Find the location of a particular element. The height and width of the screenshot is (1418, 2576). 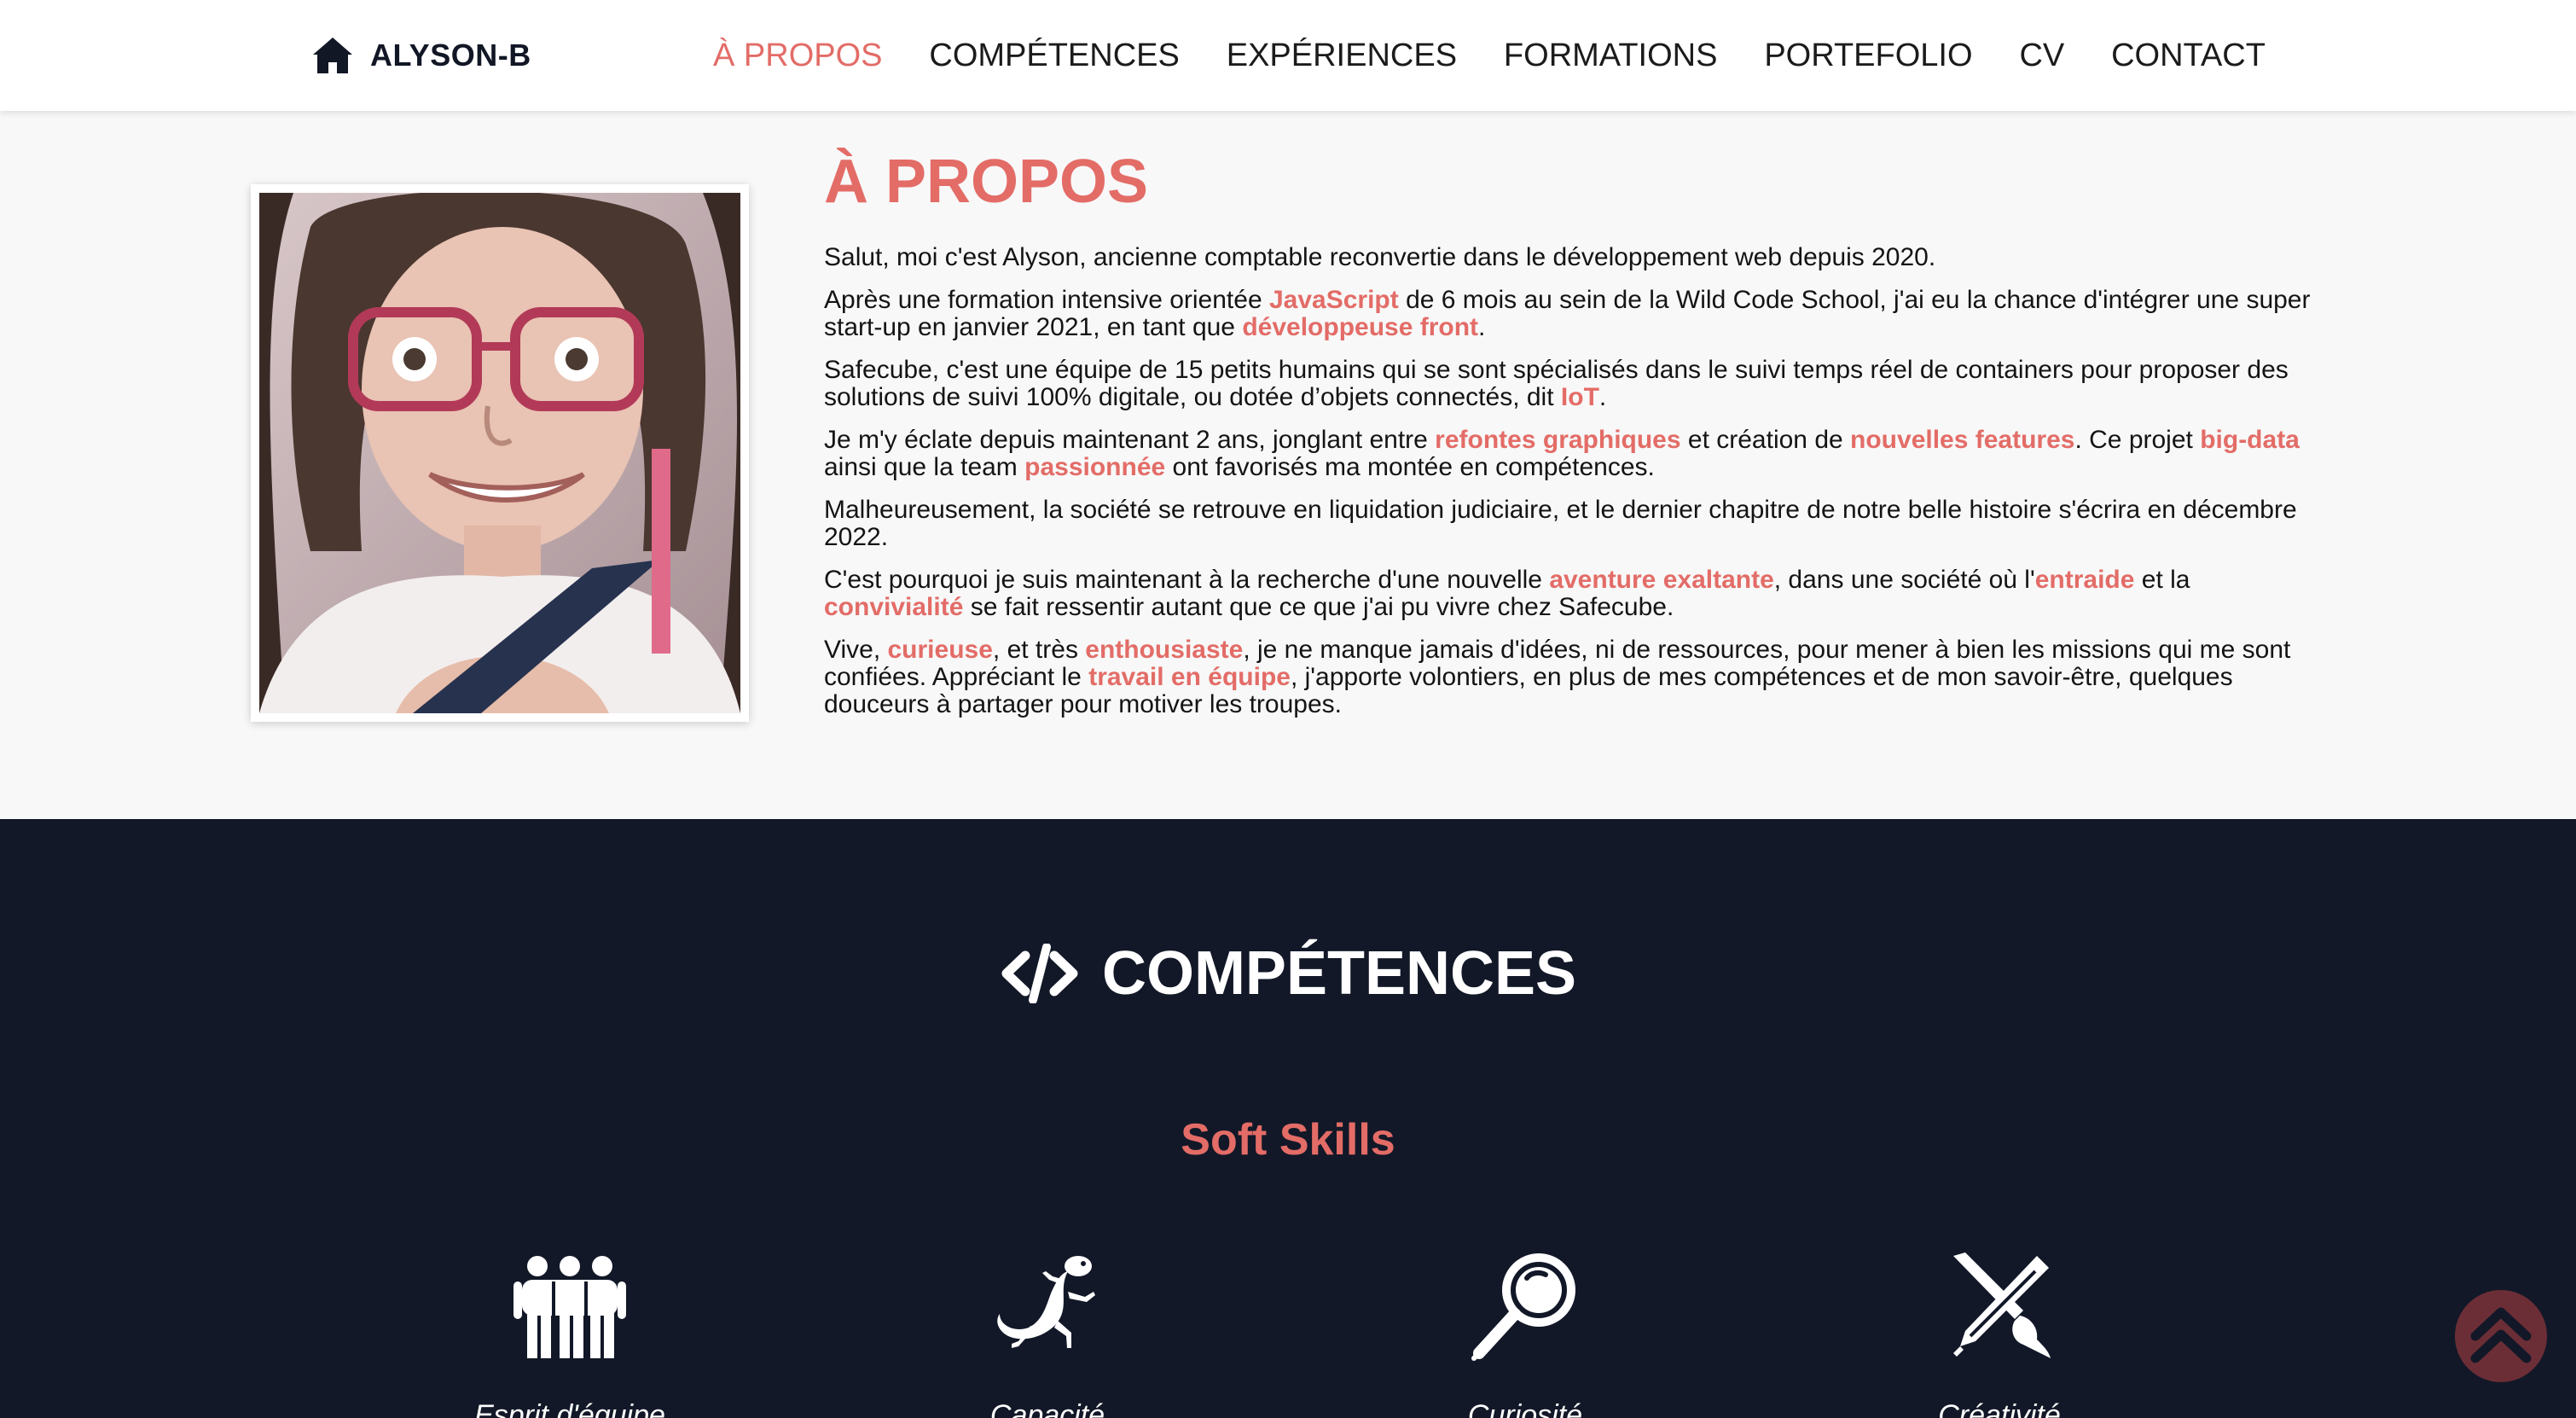

skills-heading: COMPÉTENCES is located at coordinates (1288, 973).